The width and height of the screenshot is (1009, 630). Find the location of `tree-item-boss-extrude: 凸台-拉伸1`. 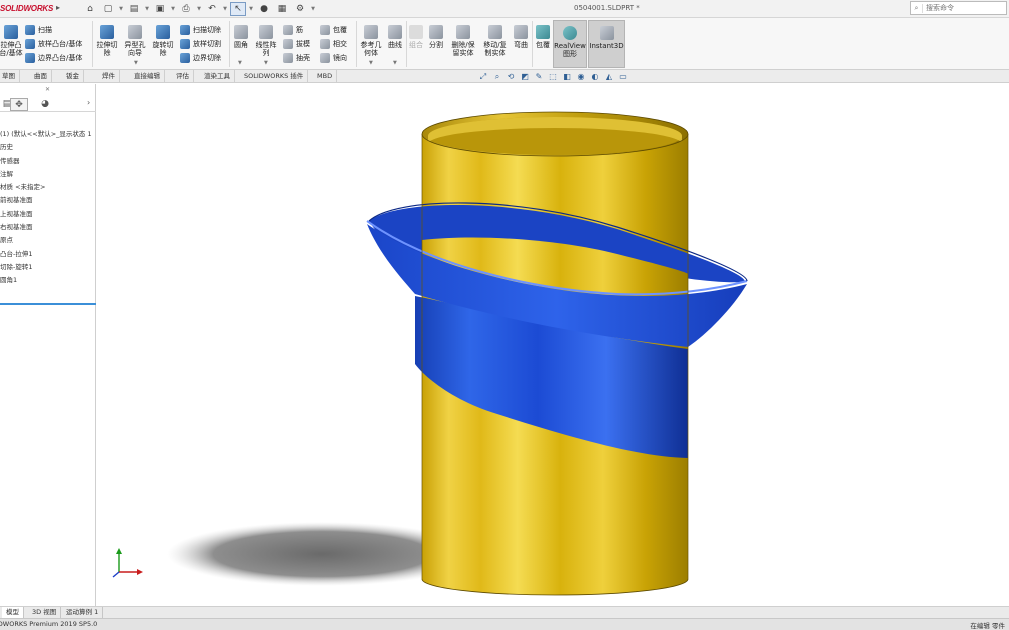

tree-item-boss-extrude: 凸台-拉伸1 is located at coordinates (48, 254).